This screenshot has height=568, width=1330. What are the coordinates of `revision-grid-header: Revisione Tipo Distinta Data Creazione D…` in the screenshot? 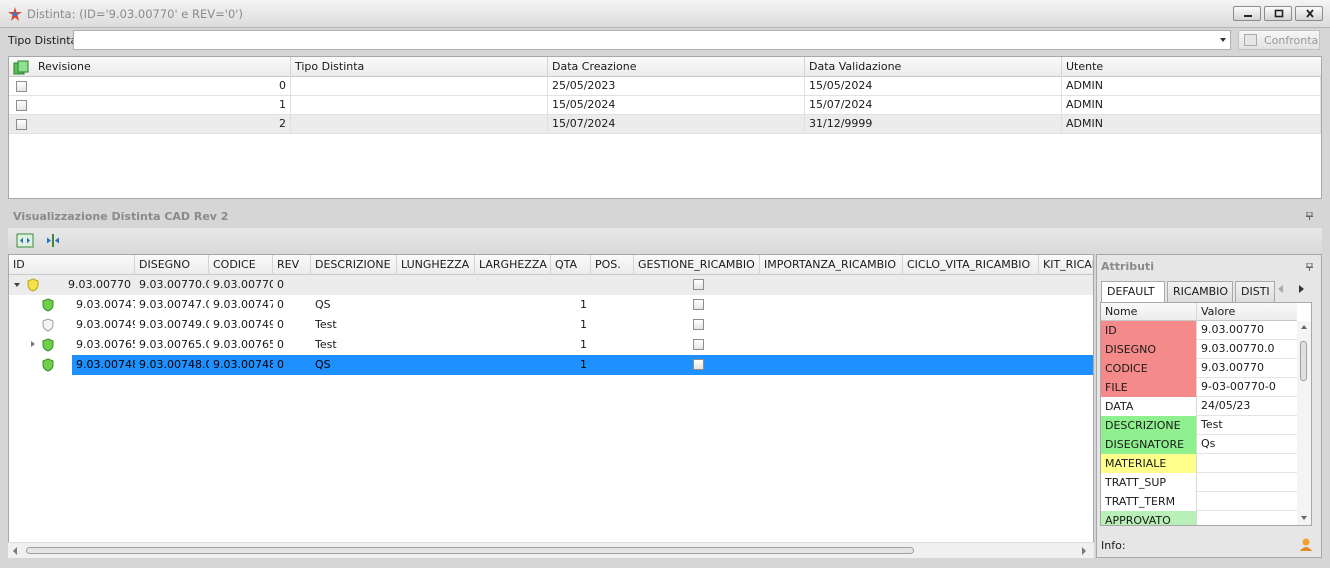 It's located at (665, 67).